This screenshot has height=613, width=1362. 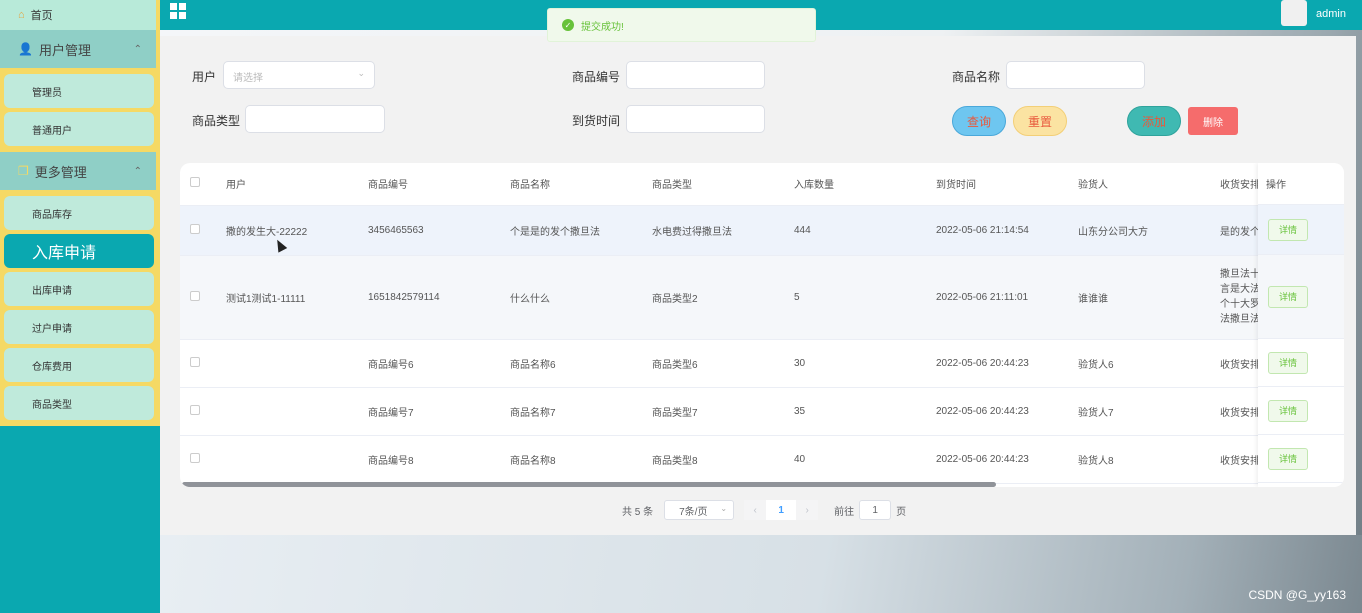 What do you see at coordinates (41, 16) in the screenshot?
I see `sidebar-item-label: 首页` at bounding box center [41, 16].